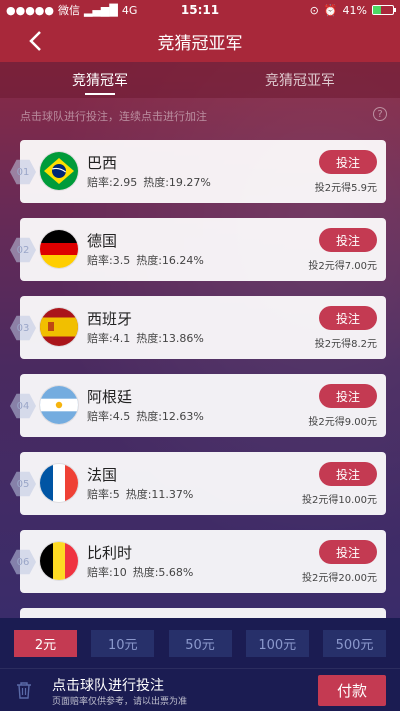 This screenshot has width=400, height=711. I want to click on team-name: 德国, so click(102, 241).